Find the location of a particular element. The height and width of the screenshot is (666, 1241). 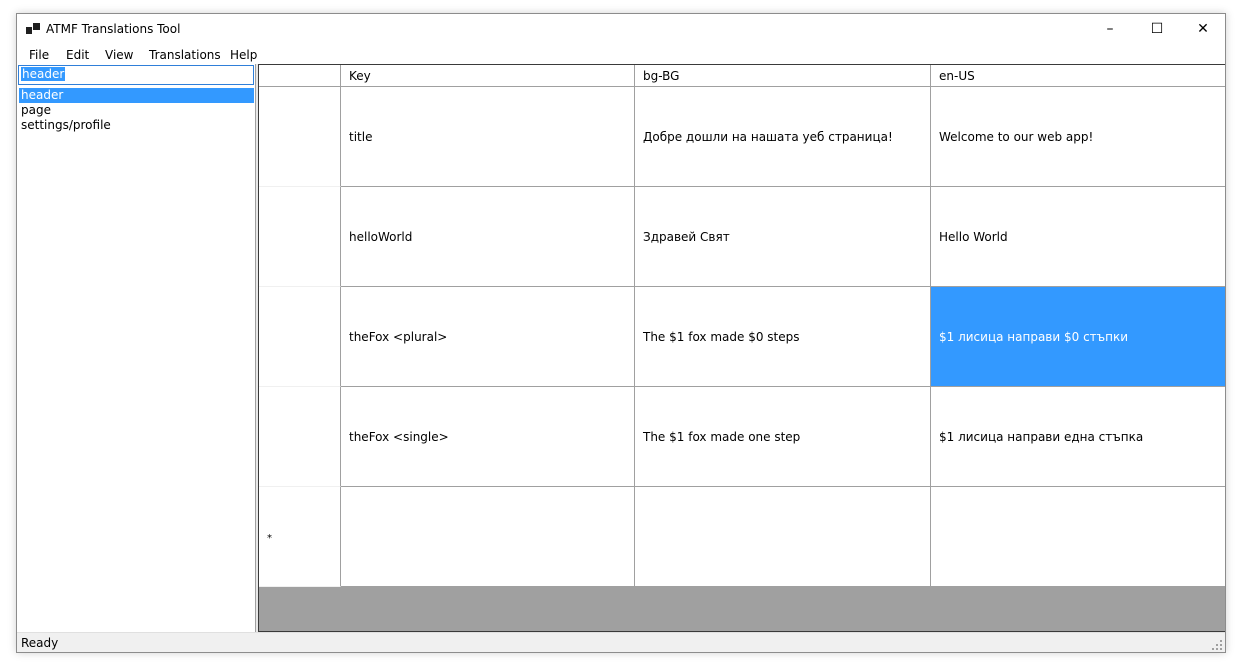

close-icon: ✕ is located at coordinates (1203, 29).